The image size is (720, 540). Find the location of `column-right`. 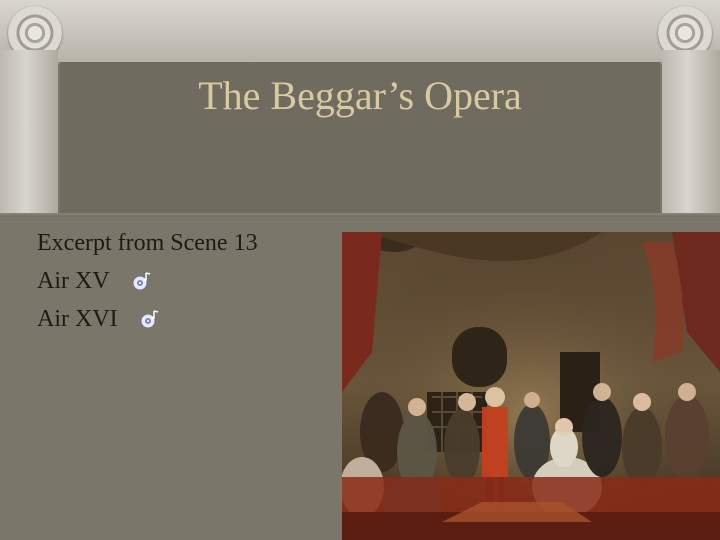

column-right is located at coordinates (691, 132).